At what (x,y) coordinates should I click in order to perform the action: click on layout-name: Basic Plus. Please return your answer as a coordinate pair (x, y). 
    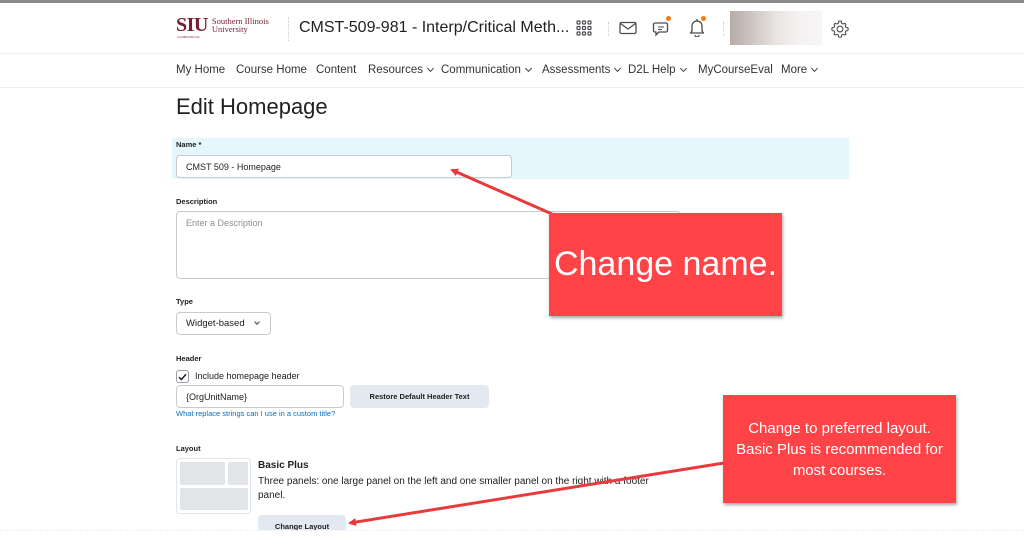
    Looking at the image, I should click on (283, 465).